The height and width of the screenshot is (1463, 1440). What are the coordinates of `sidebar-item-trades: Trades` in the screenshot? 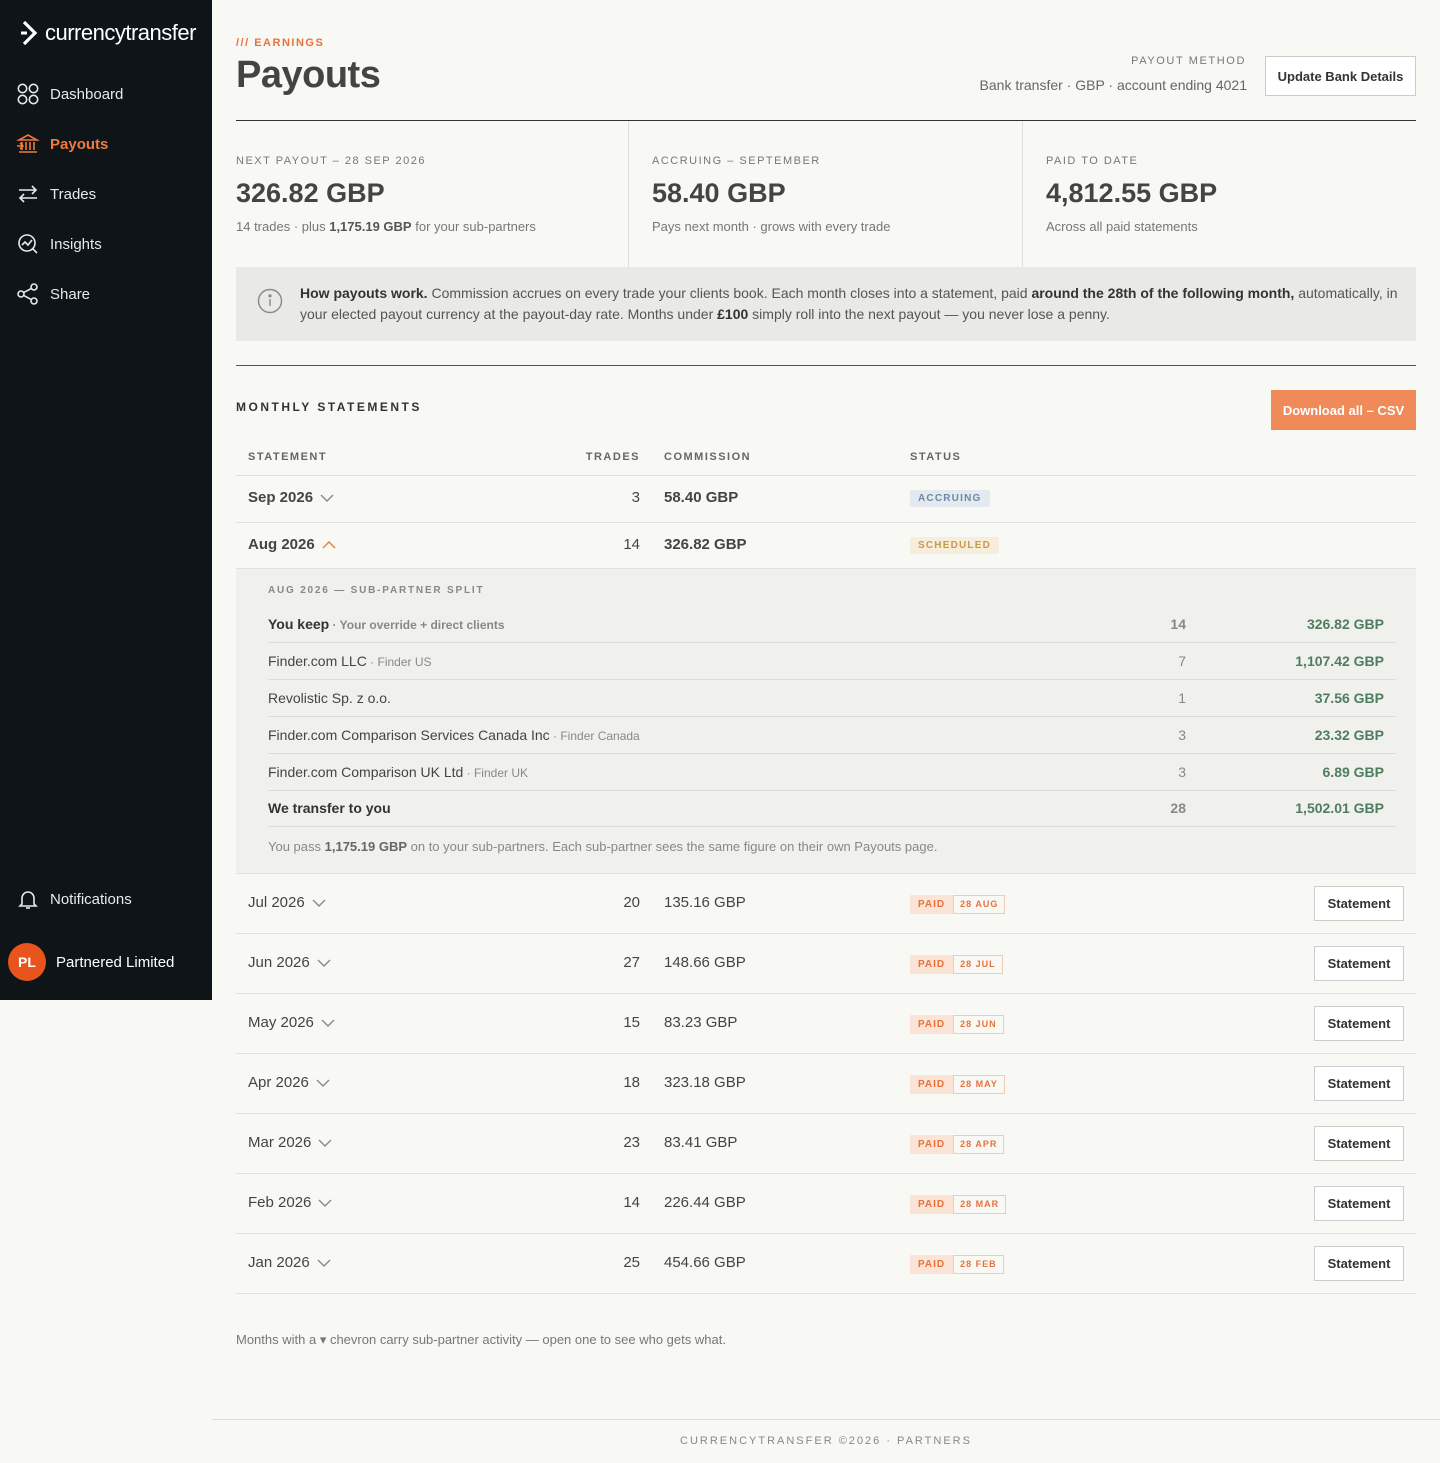 It's located at (56, 194).